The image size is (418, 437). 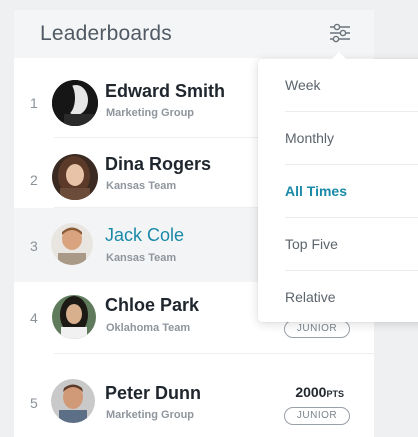 What do you see at coordinates (158, 164) in the screenshot?
I see `player-name: Dina Rogers` at bounding box center [158, 164].